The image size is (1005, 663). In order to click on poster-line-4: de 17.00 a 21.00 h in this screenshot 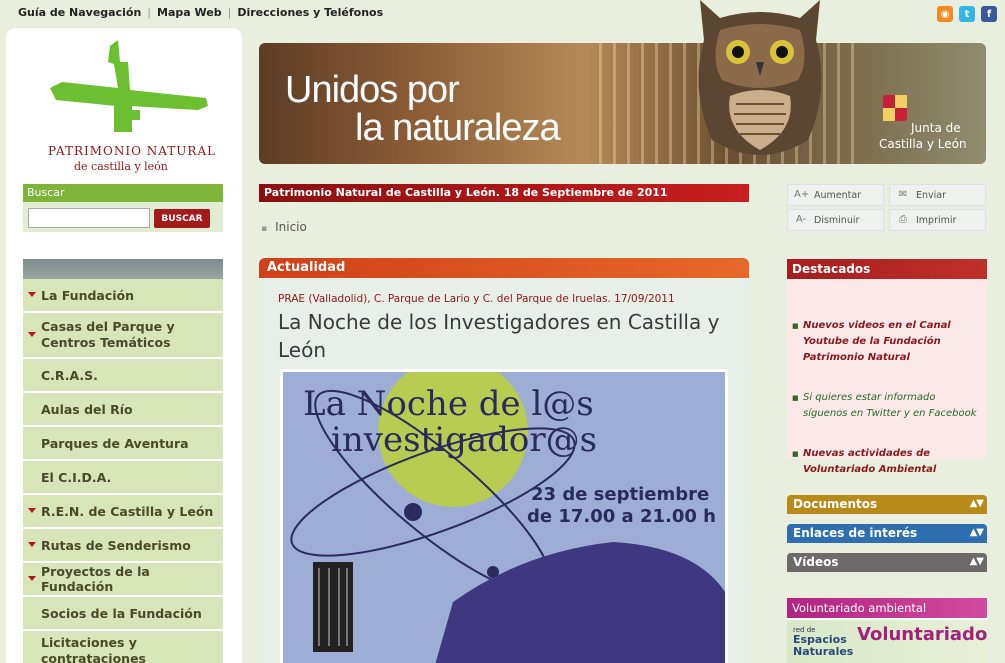, I will do `click(621, 516)`.